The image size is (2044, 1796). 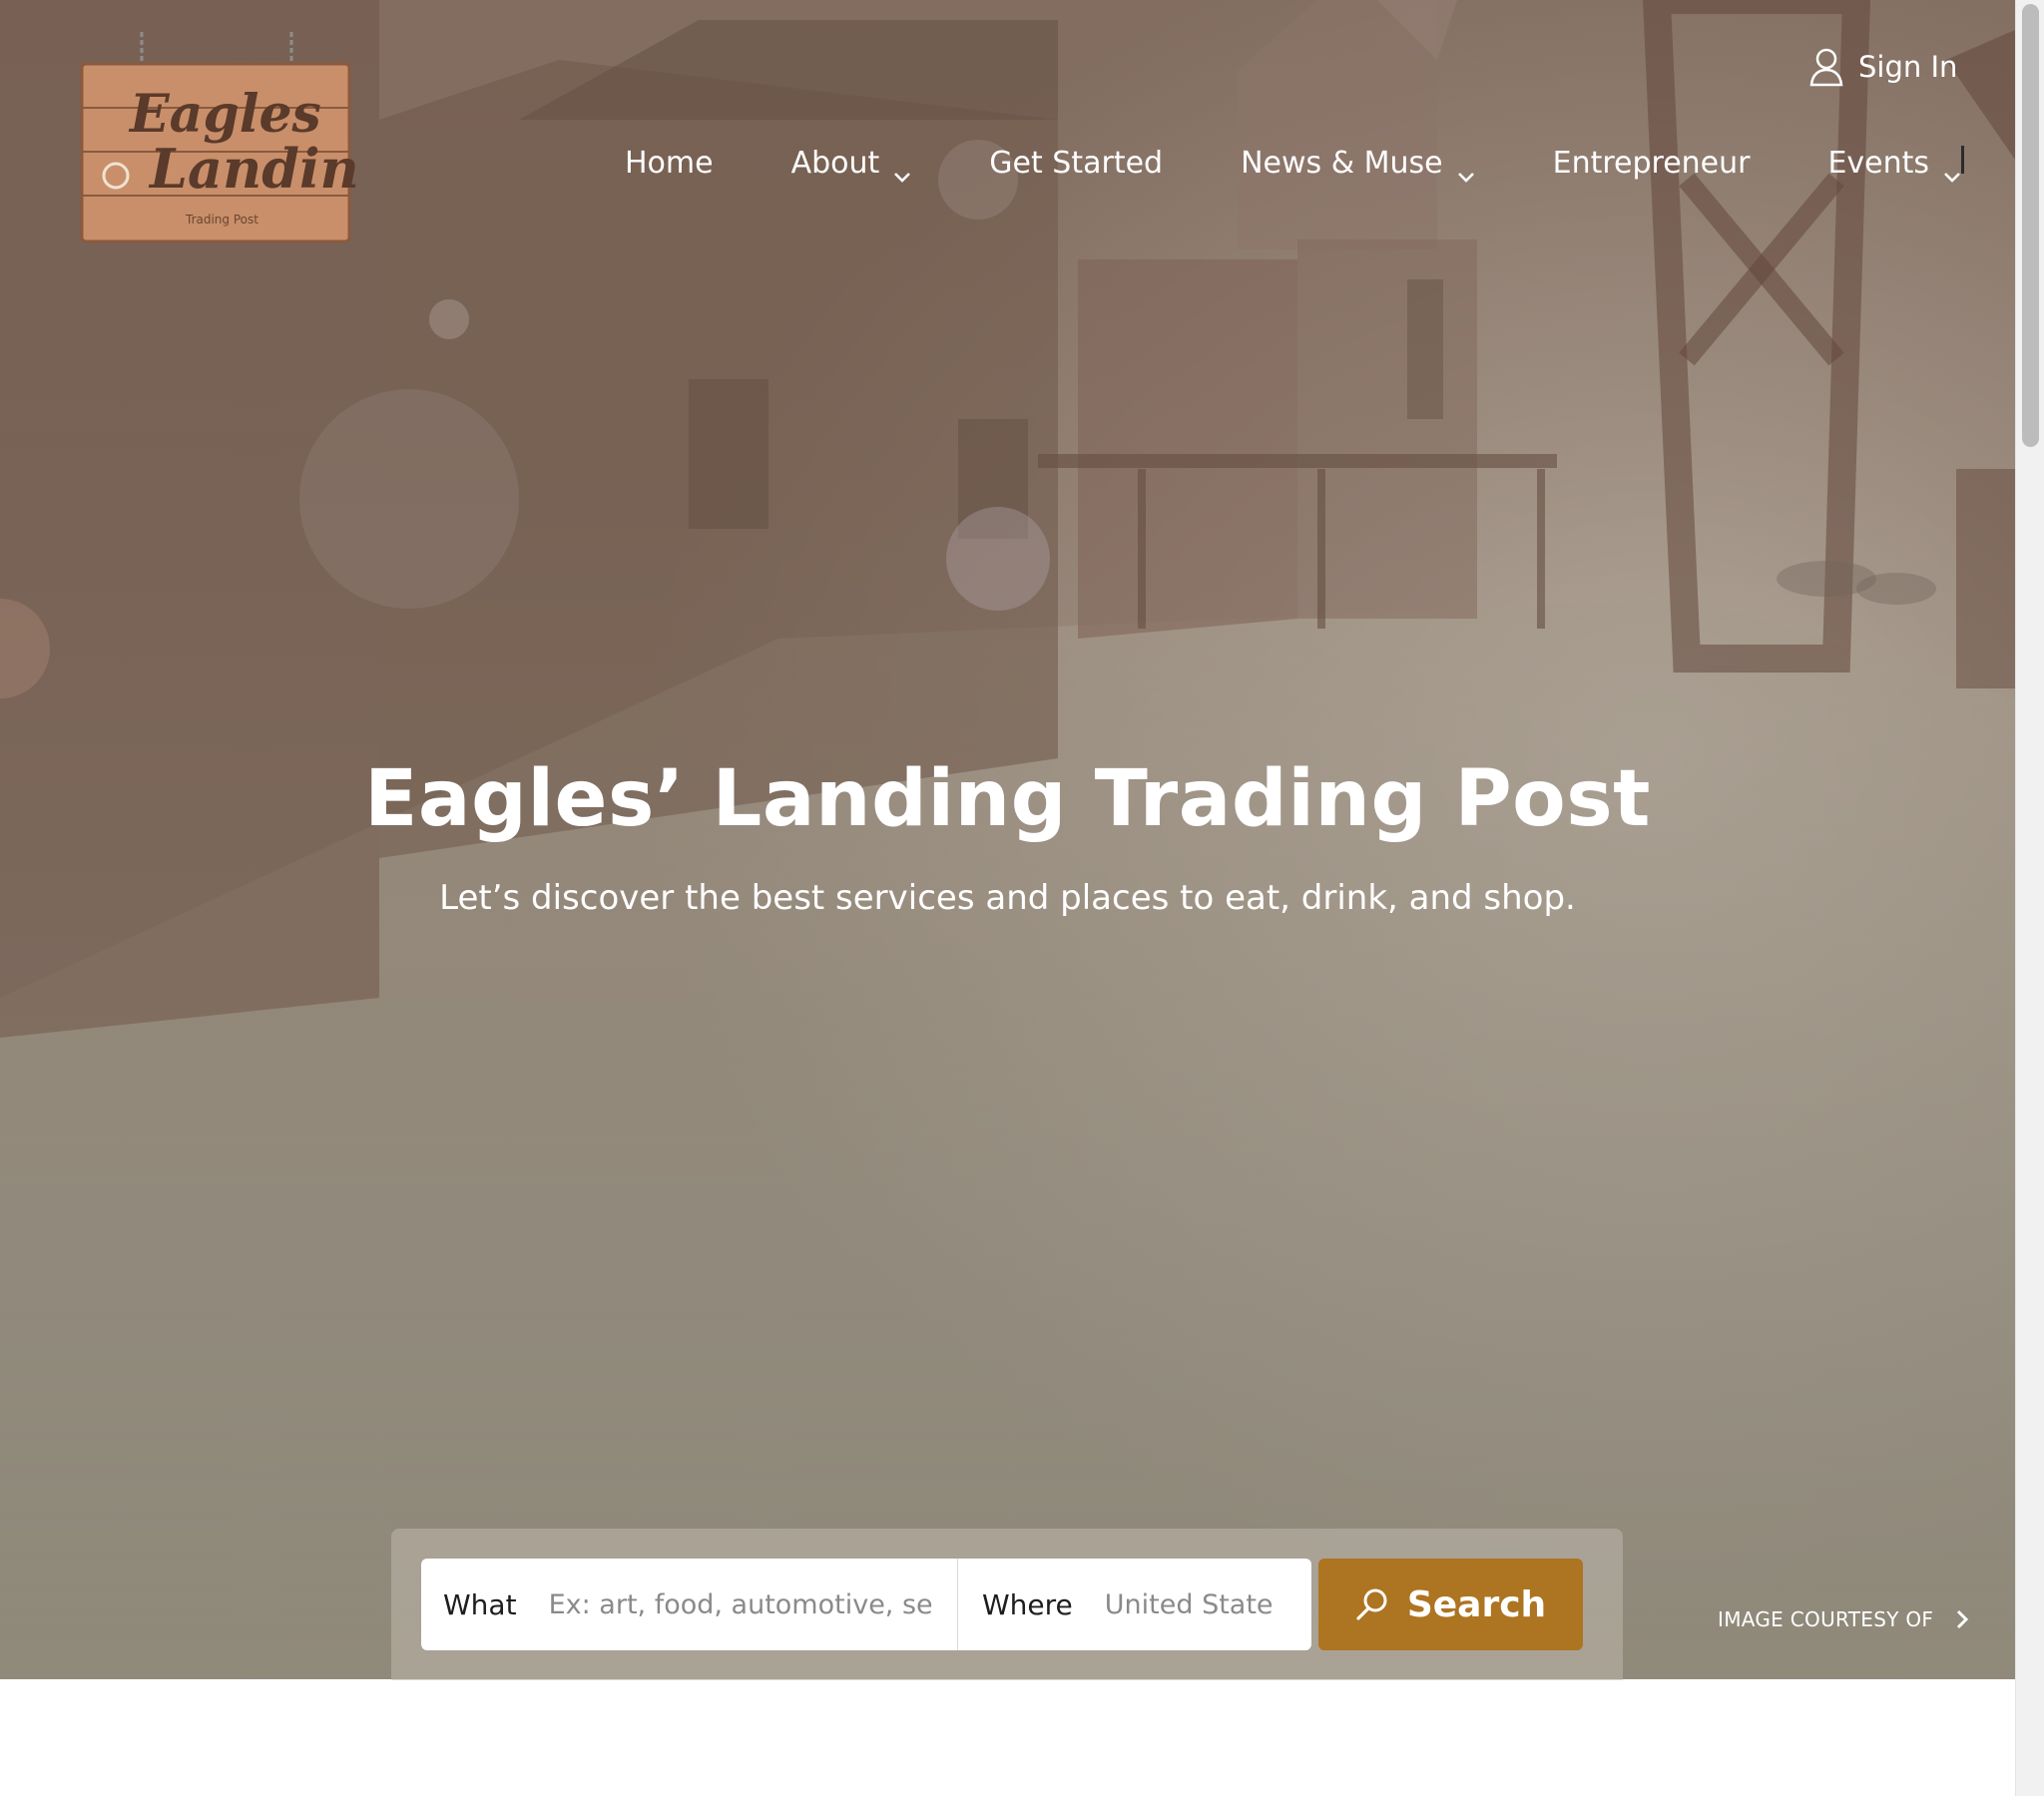 I want to click on image-courtesy-label: IMAGE COURTESY OF, so click(x=1826, y=1619).